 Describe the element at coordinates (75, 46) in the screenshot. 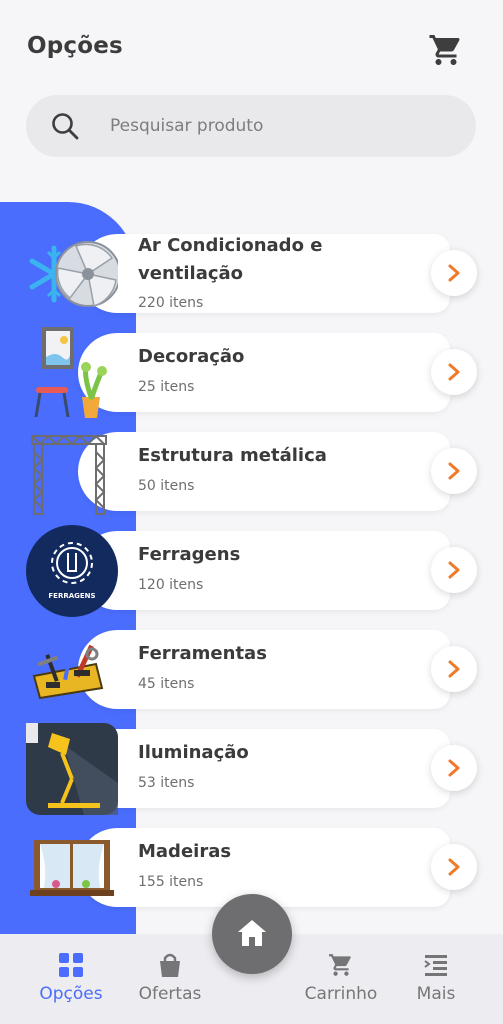

I see `page-title: Opções` at that location.